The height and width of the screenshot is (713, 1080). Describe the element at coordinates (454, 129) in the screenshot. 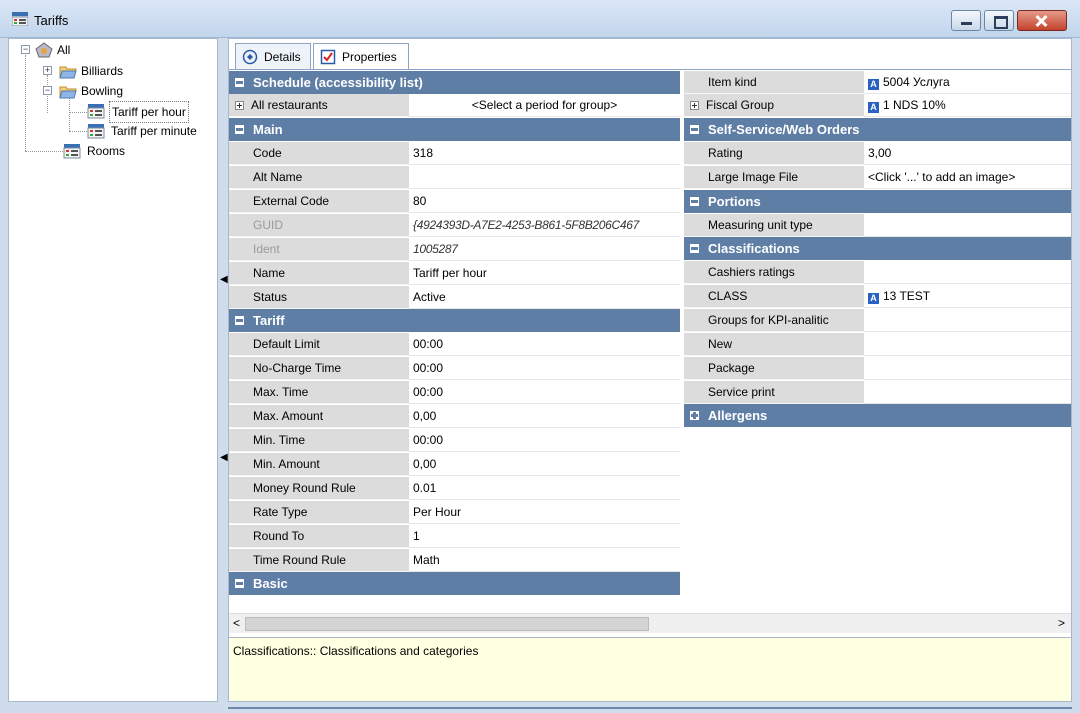

I see `section-main: Main` at that location.